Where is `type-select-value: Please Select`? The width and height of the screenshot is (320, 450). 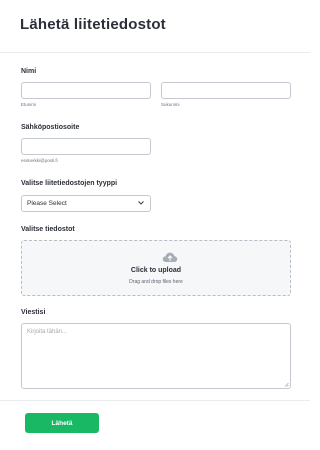
type-select-value: Please Select is located at coordinates (47, 203).